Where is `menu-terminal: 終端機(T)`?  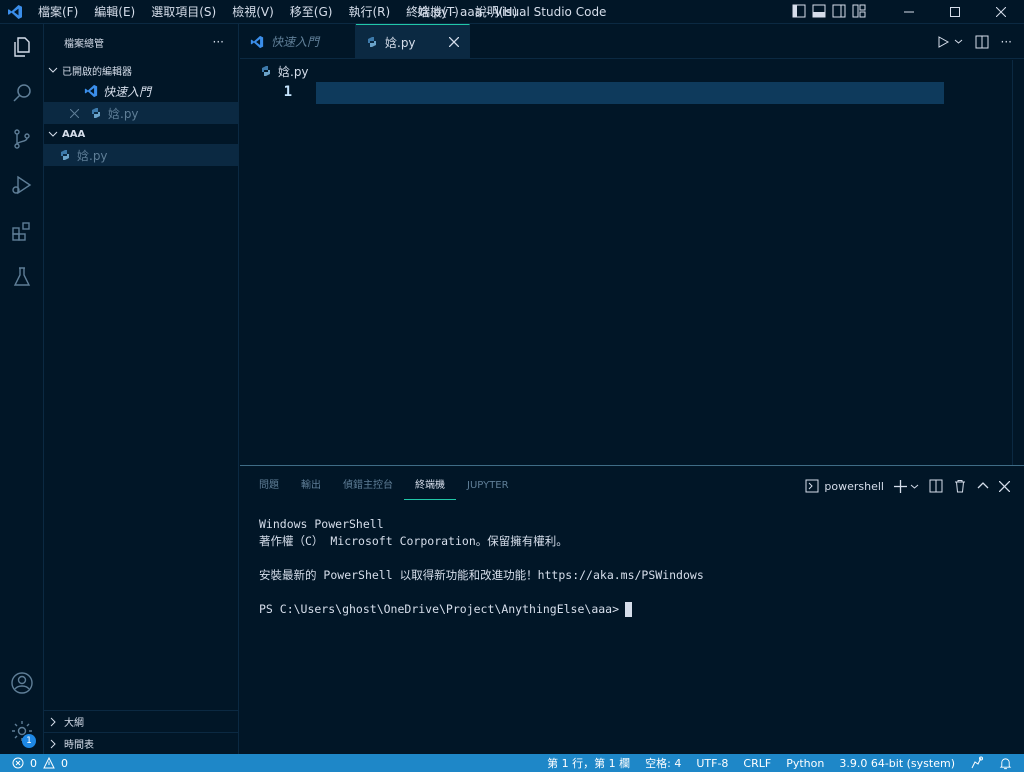 menu-terminal: 終端機(T) is located at coordinates (432, 12).